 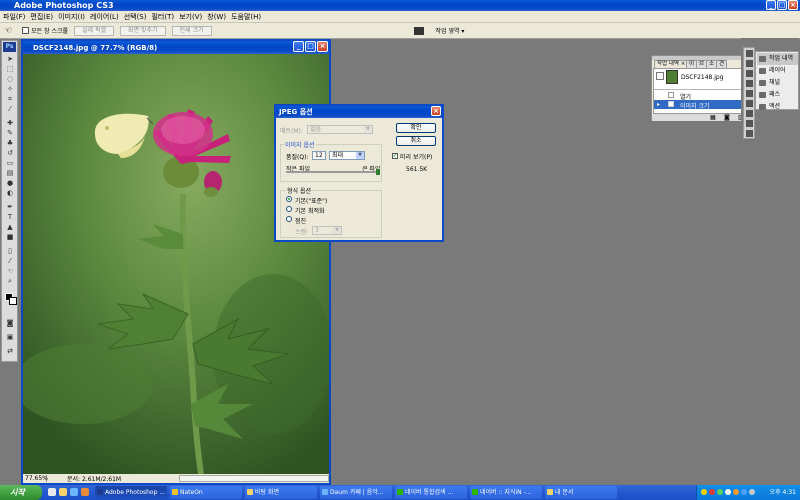 What do you see at coordinates (783, 492) in the screenshot?
I see `clock: 오후 4:31` at bounding box center [783, 492].